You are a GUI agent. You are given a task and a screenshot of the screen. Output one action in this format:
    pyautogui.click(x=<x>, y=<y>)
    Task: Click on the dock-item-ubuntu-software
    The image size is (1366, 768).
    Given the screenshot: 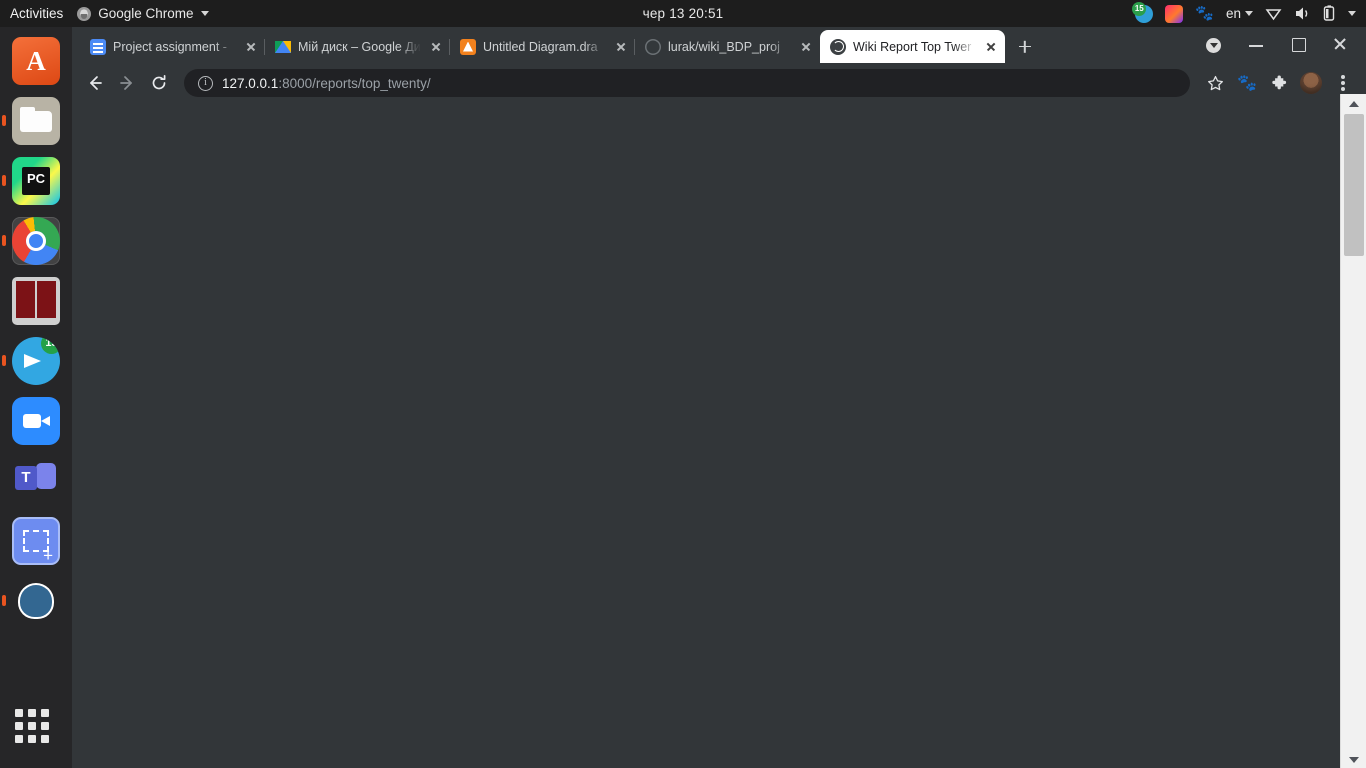 What is the action you would take?
    pyautogui.click(x=36, y=61)
    